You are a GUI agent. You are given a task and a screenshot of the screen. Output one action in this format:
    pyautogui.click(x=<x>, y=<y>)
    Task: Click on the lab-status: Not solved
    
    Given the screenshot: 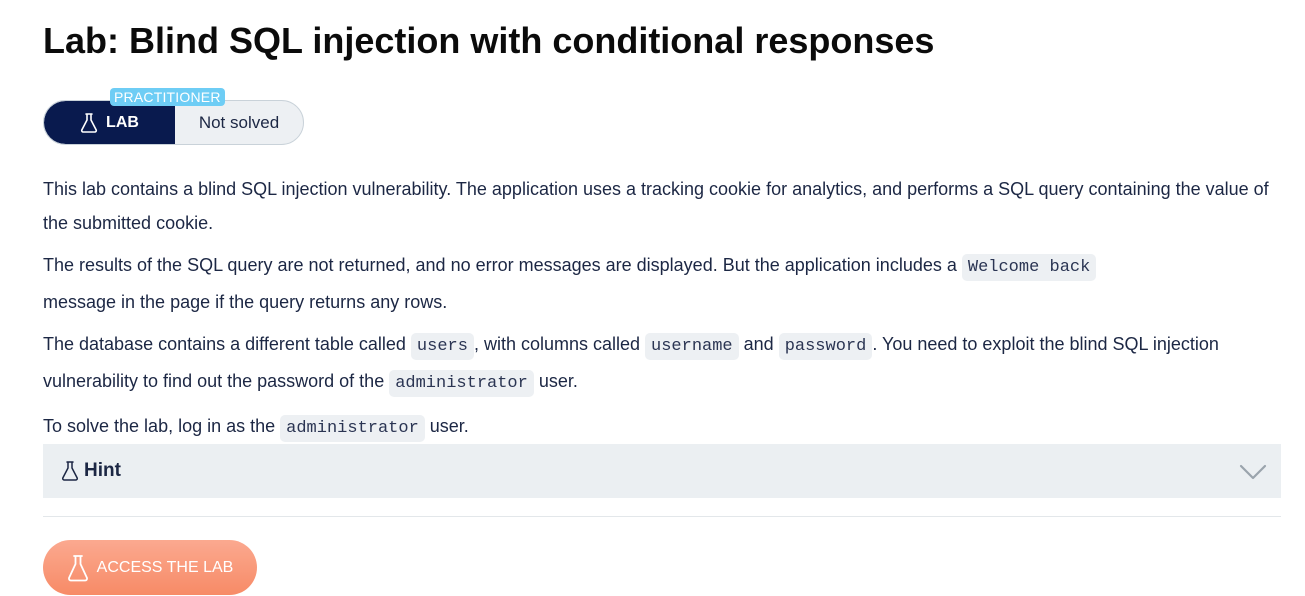 What is the action you would take?
    pyautogui.click(x=239, y=122)
    